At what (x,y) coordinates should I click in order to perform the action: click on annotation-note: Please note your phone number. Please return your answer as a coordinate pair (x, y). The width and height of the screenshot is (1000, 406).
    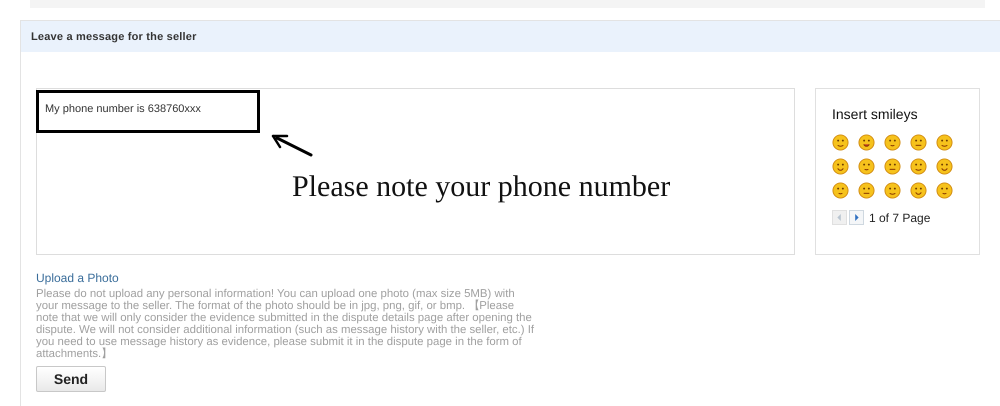
    Looking at the image, I should click on (481, 187).